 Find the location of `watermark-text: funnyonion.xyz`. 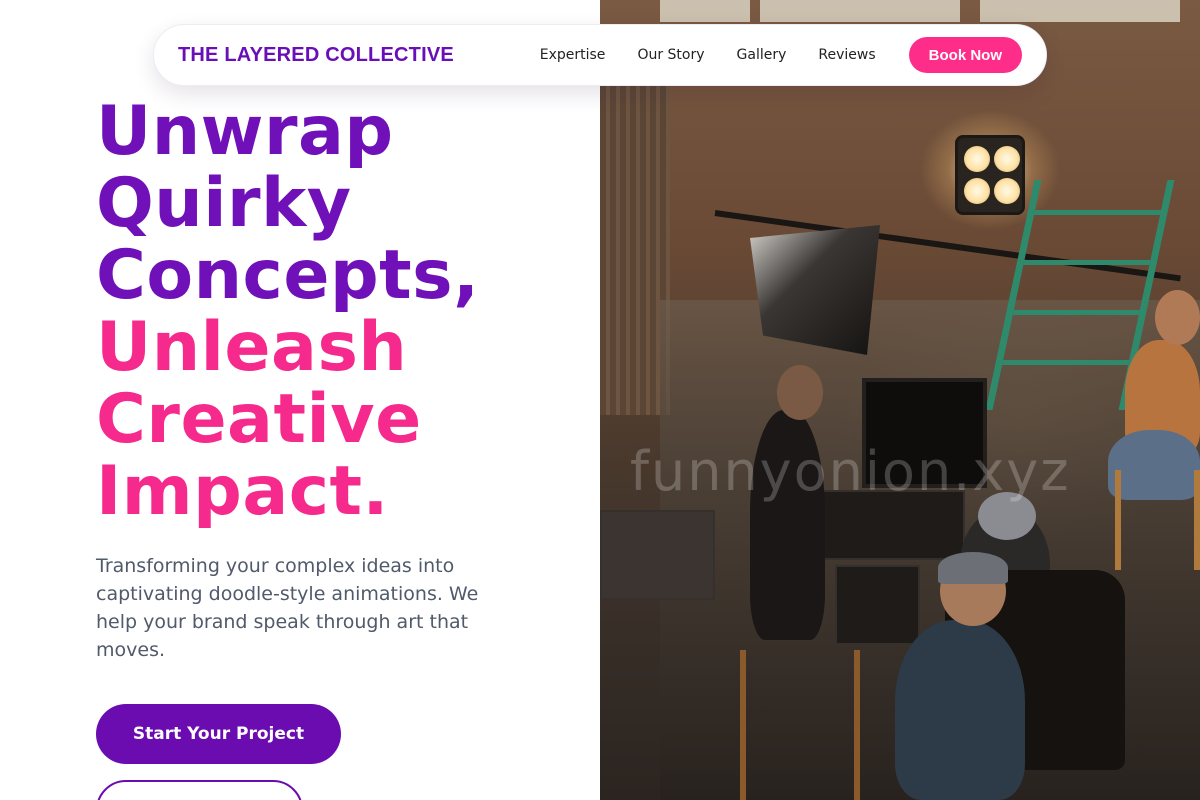

watermark-text: funnyonion.xyz is located at coordinates (850, 471).